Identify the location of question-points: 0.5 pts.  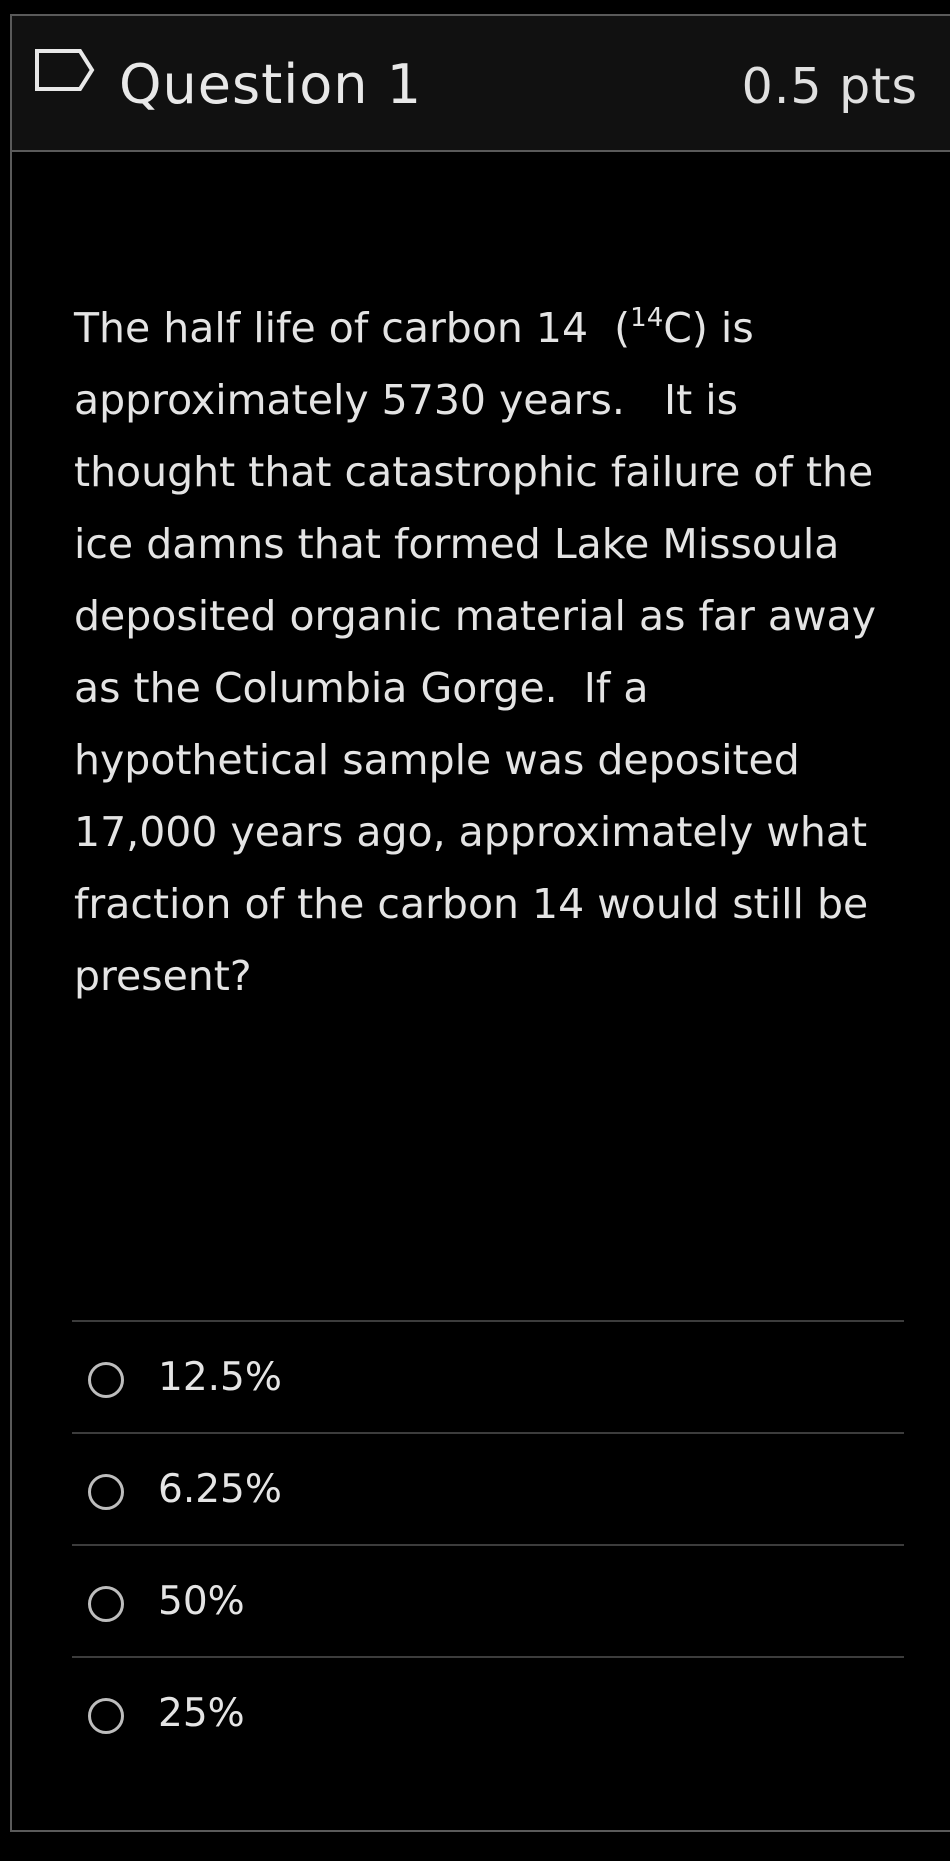
(829, 86).